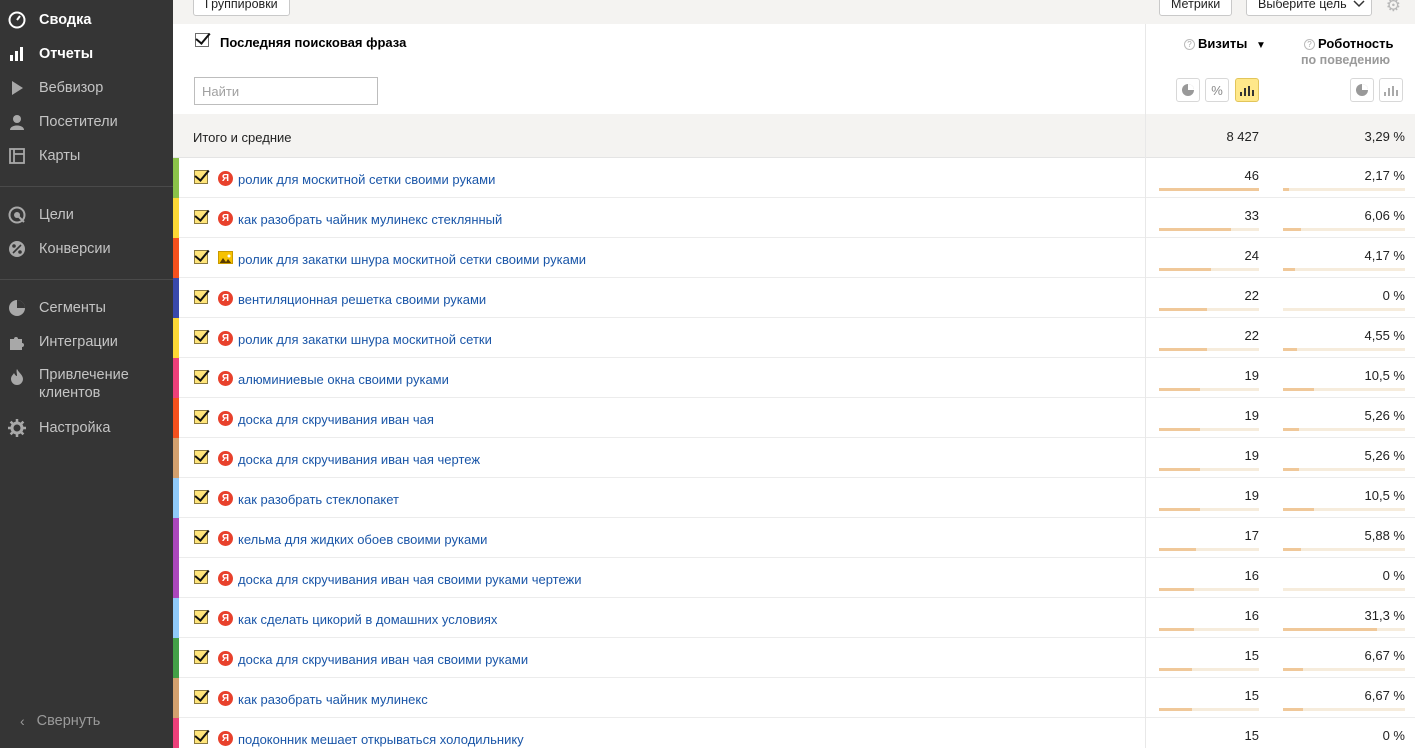  What do you see at coordinates (367, 619) in the screenshot?
I see `search-phrase-link: как сделать цикорий в домашних условиях` at bounding box center [367, 619].